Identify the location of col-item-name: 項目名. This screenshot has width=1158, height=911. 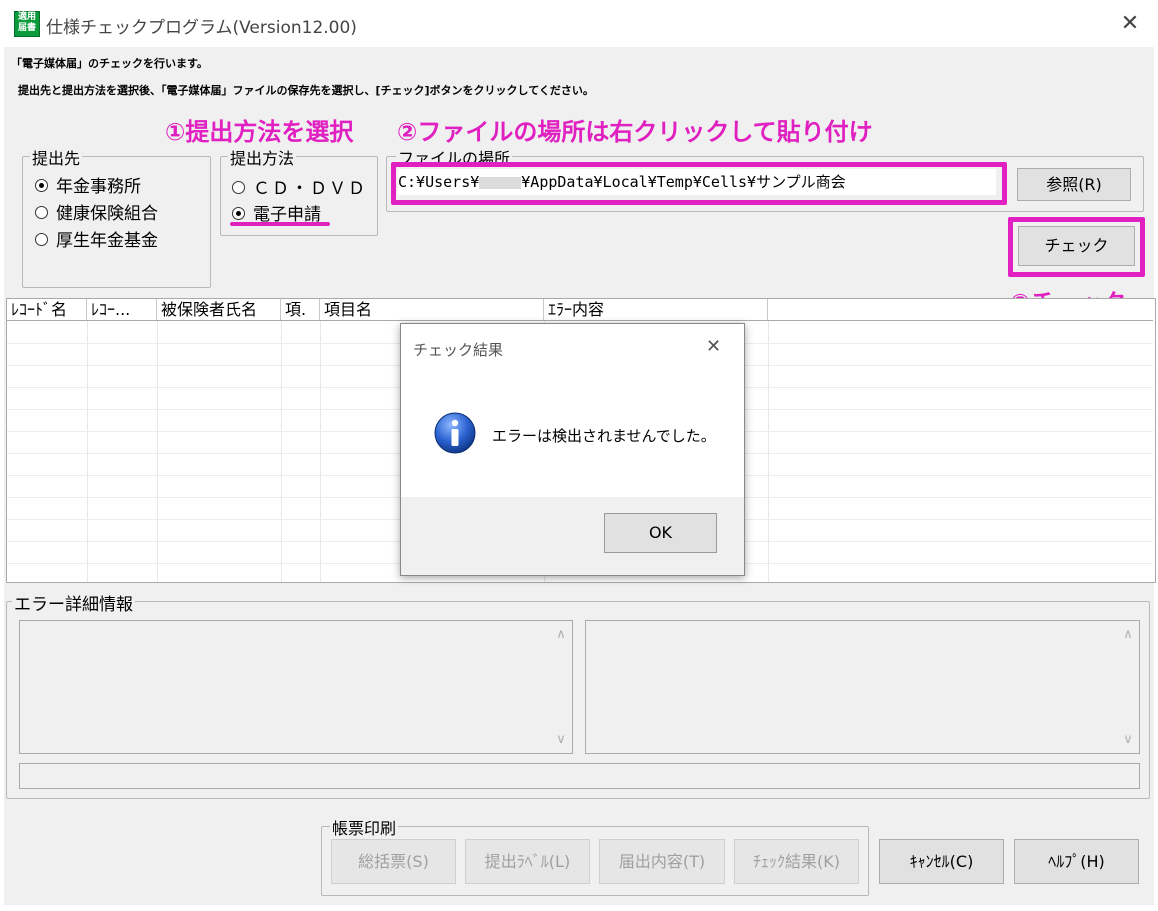
(432, 309).